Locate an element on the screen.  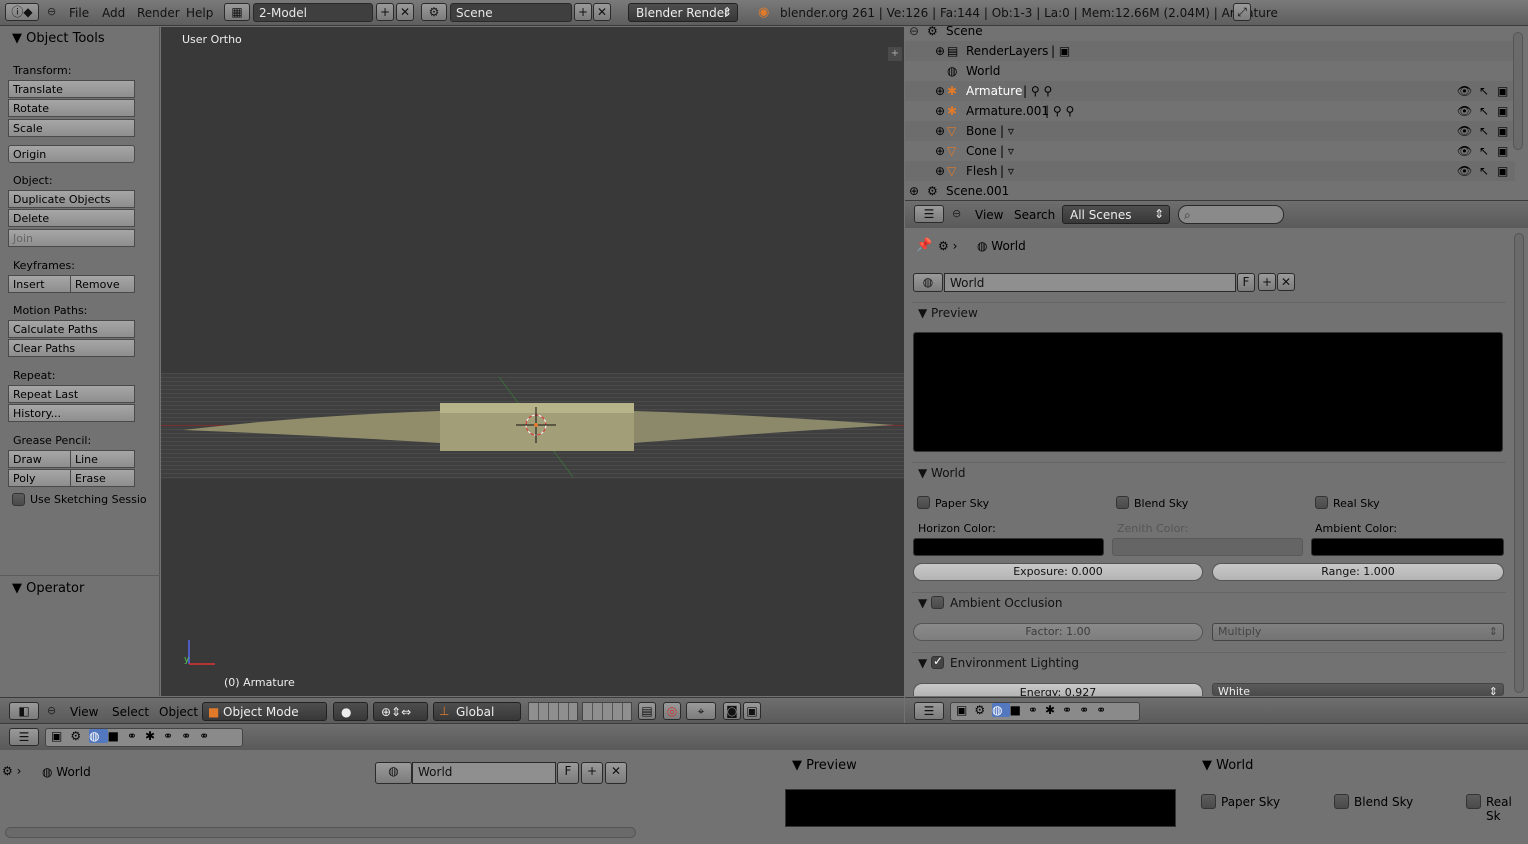
outliner-row-armature-001: ⊕ ✱ Armature.001 | ⚲ ⚲ 👁 ↖ ▣ is located at coordinates (1210, 111).